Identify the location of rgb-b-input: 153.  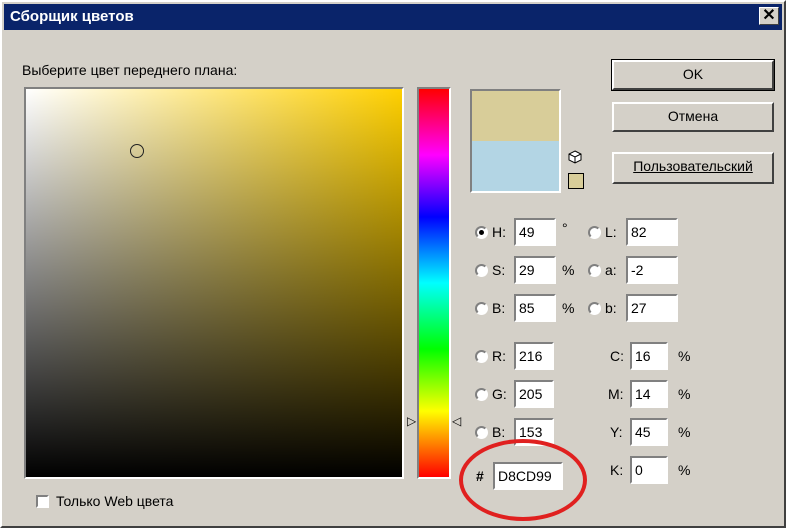
(534, 432).